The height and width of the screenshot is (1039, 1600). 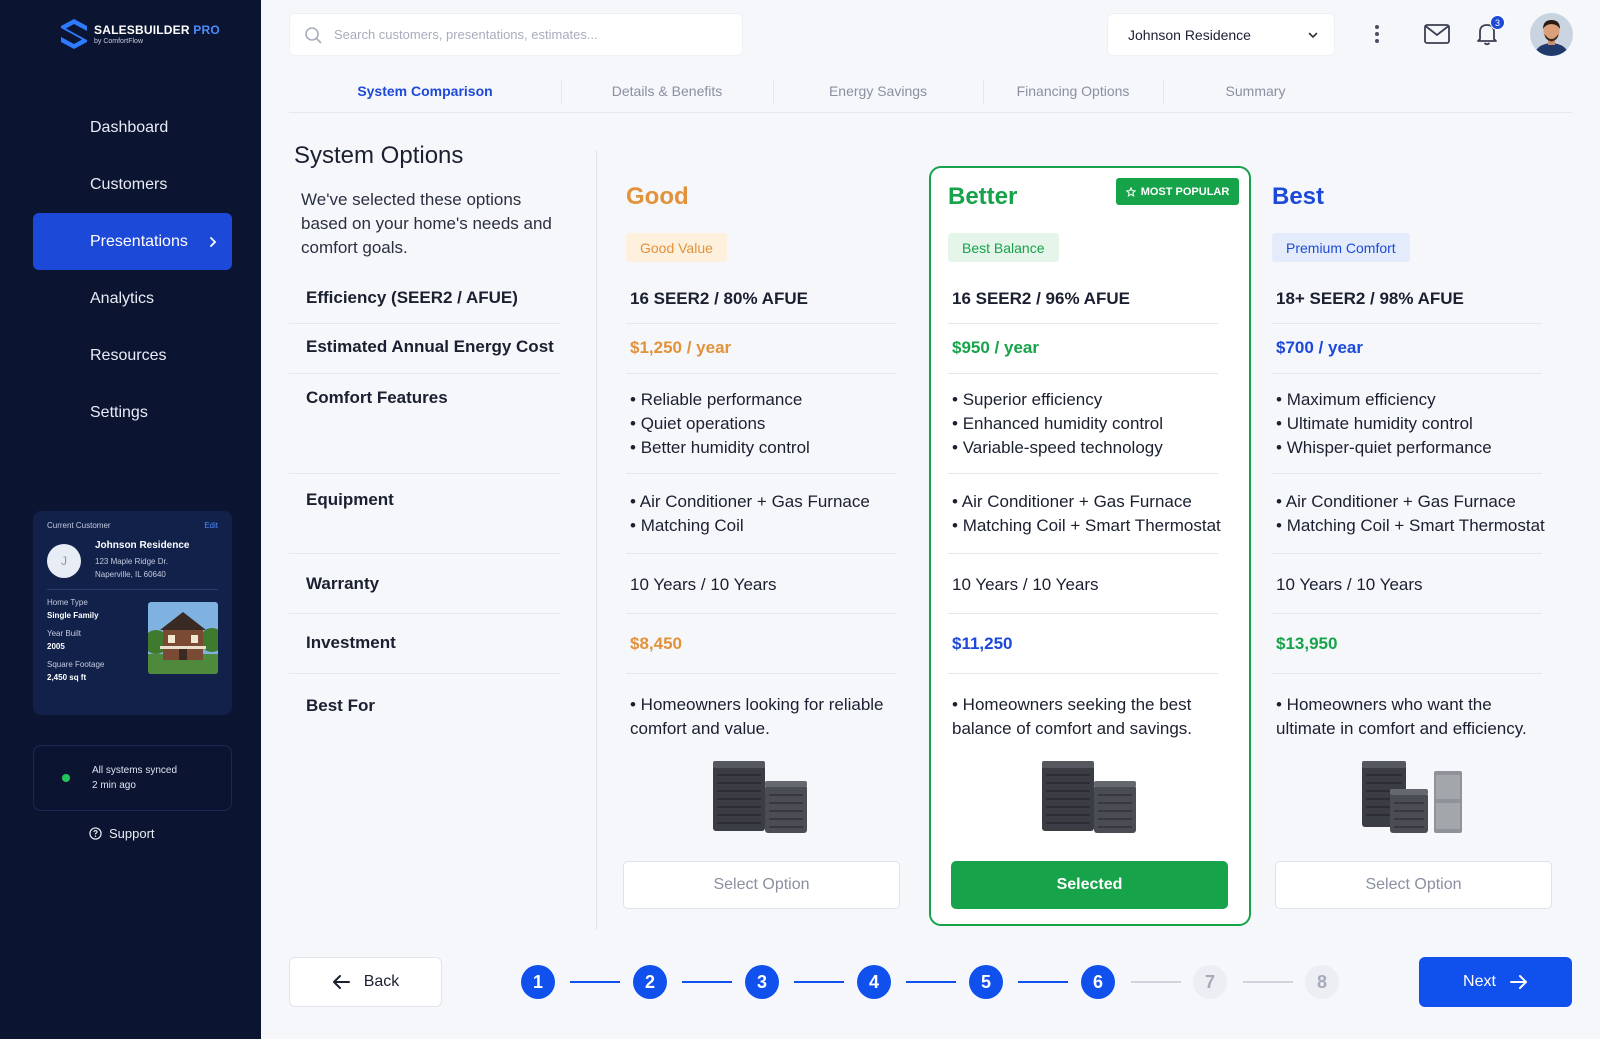 I want to click on divider, so click(x=132, y=589).